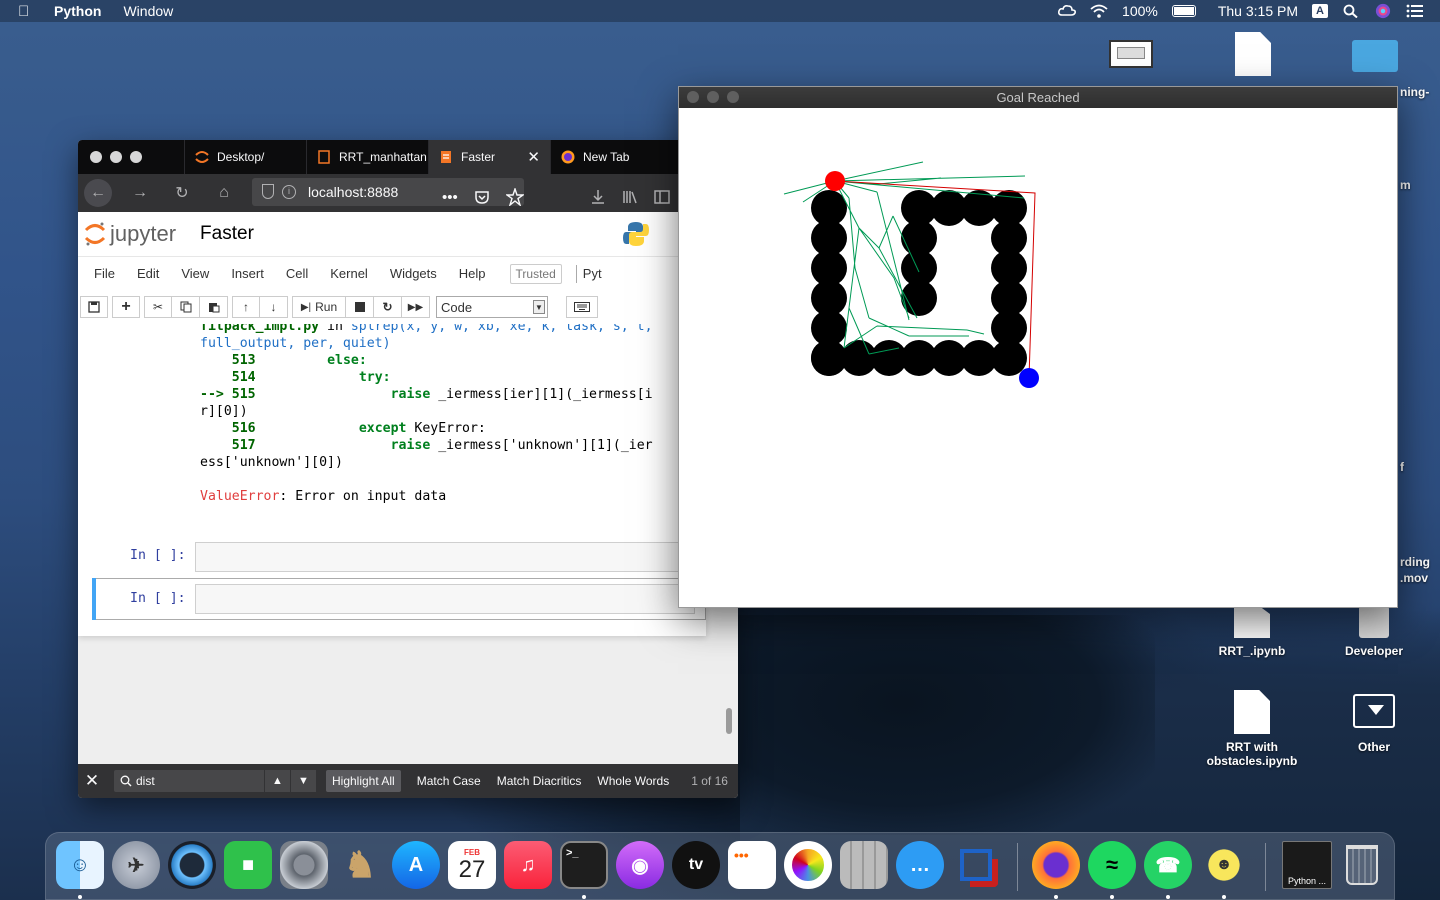  Describe the element at coordinates (227, 234) in the screenshot. I see `notebook-title: Faster` at that location.